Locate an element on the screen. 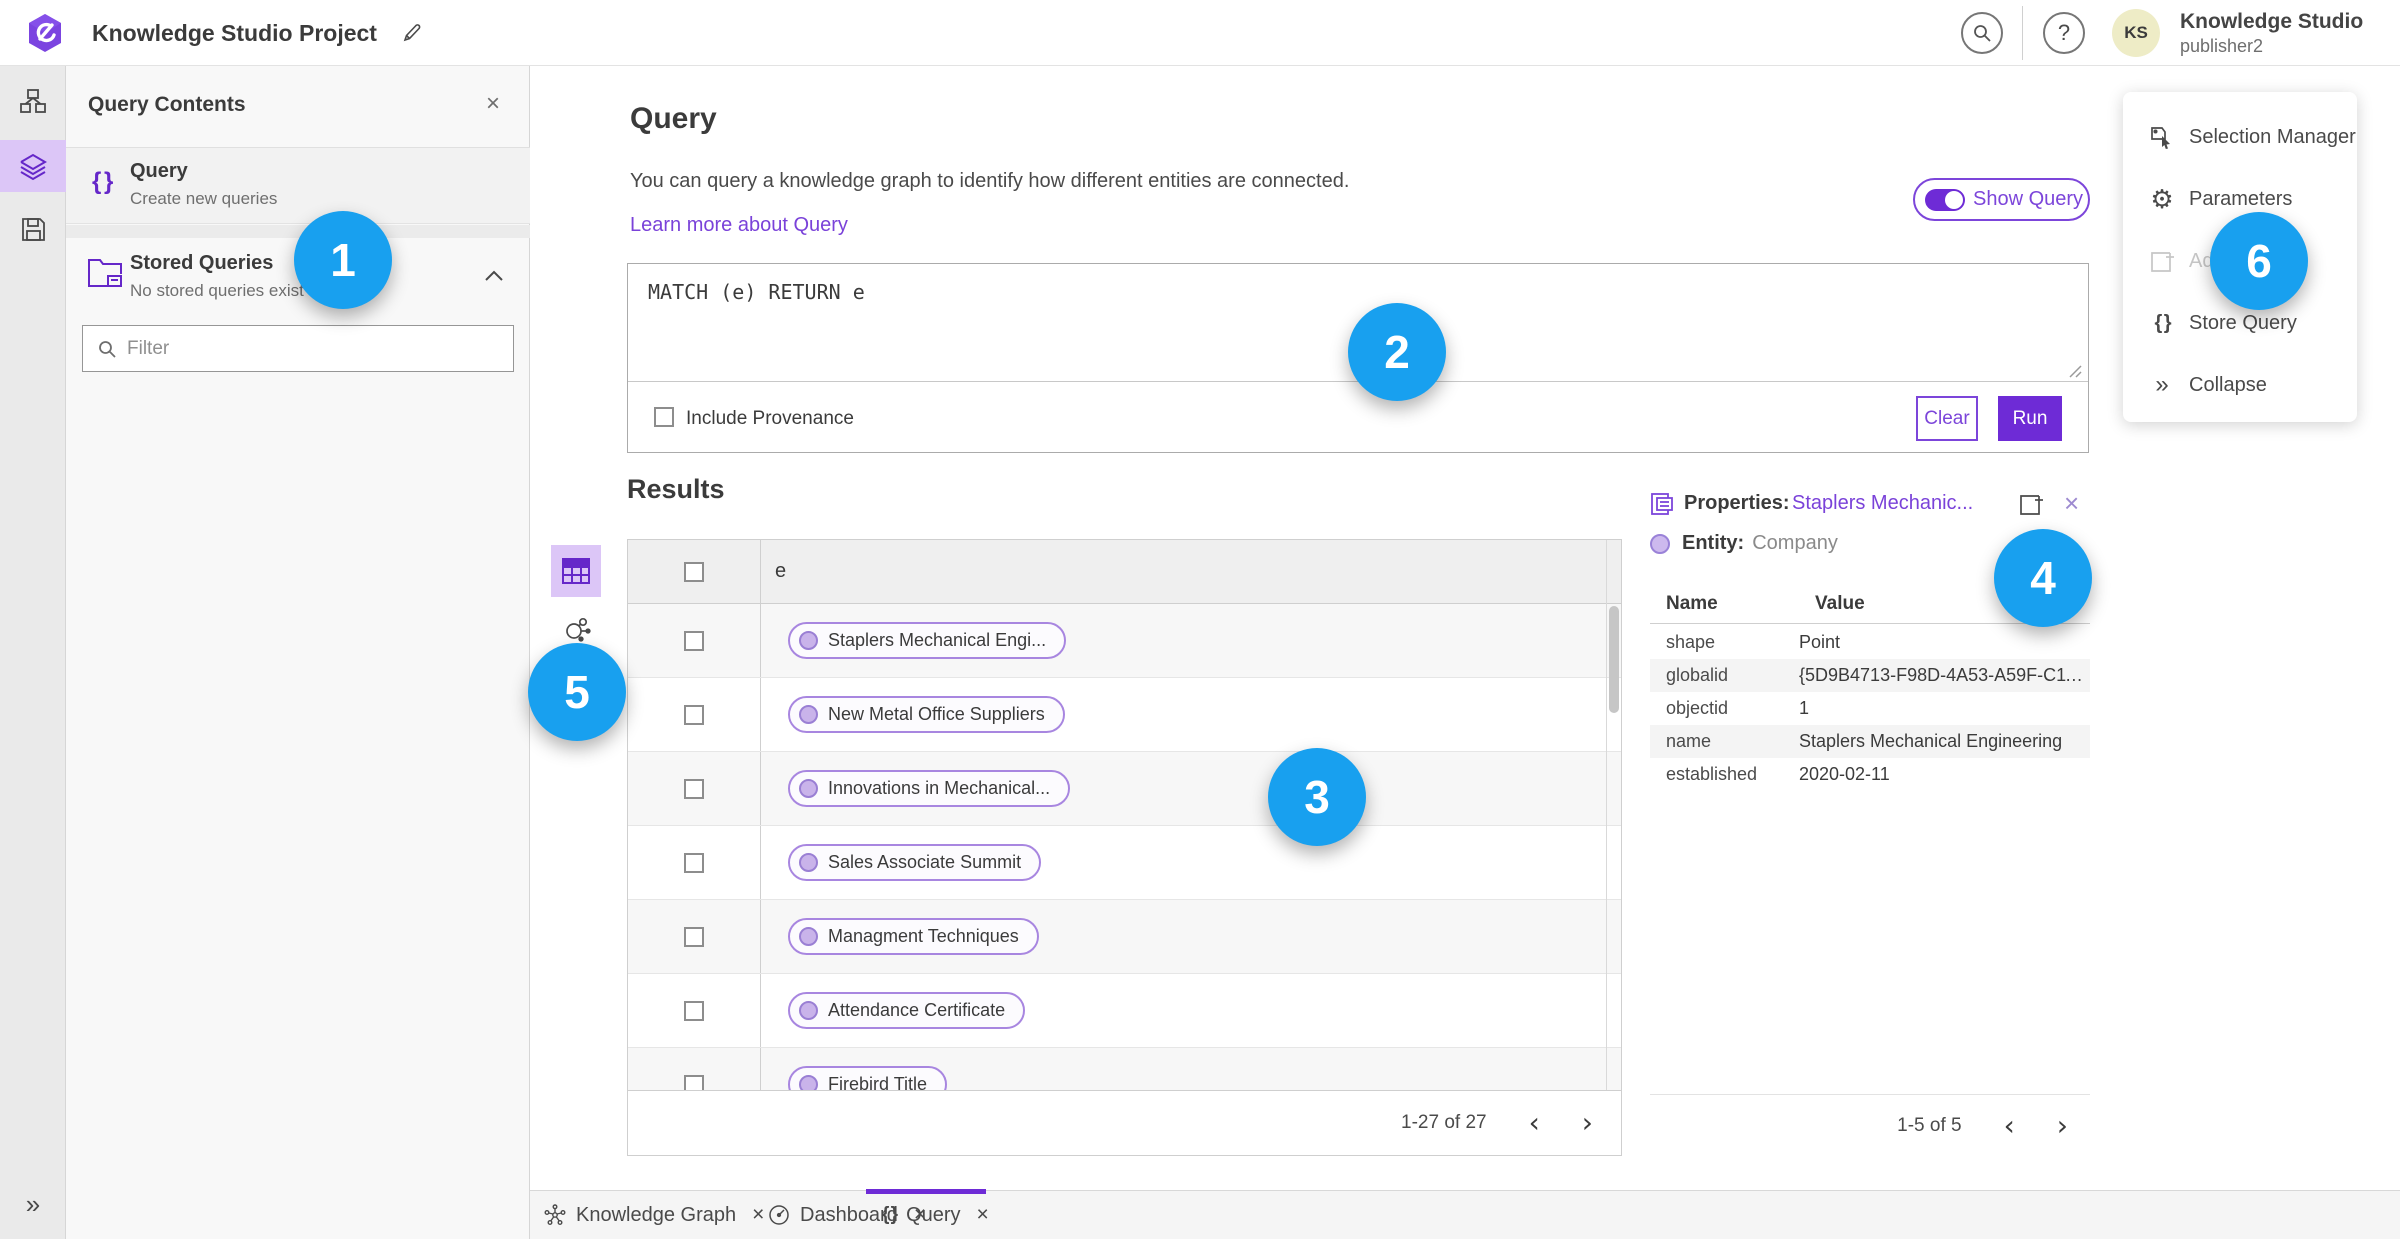 The height and width of the screenshot is (1239, 2400). rail-link-chart-button is located at coordinates (33, 101).